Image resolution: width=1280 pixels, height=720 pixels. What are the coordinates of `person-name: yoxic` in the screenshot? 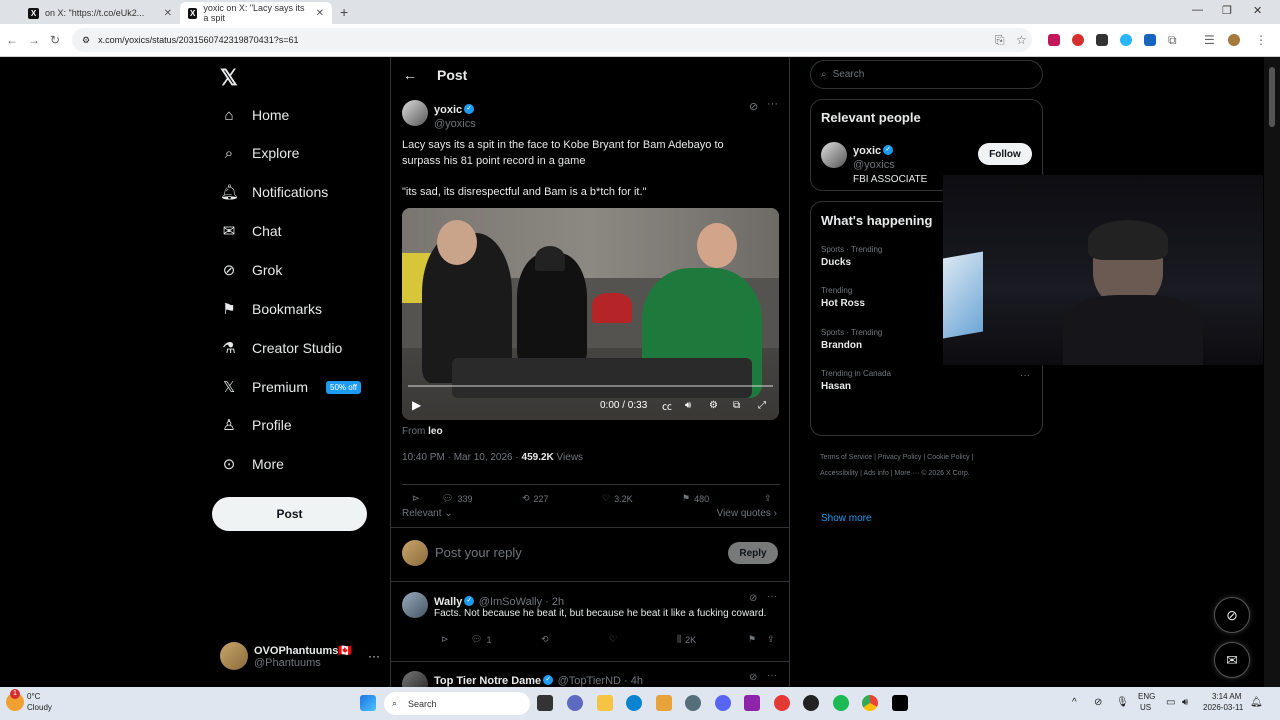 It's located at (867, 151).